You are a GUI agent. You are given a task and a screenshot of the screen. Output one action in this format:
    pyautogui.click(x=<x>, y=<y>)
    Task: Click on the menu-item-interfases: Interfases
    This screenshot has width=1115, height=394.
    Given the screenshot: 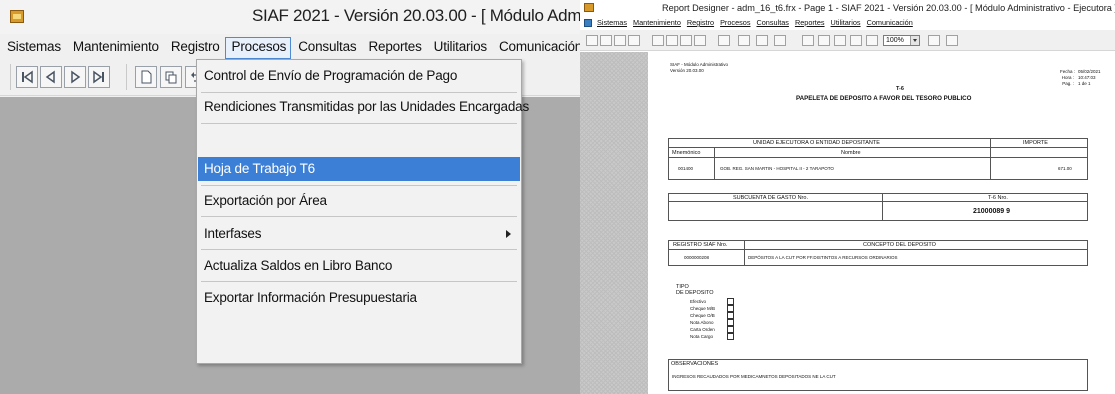 What is the action you would take?
    pyautogui.click(x=359, y=234)
    